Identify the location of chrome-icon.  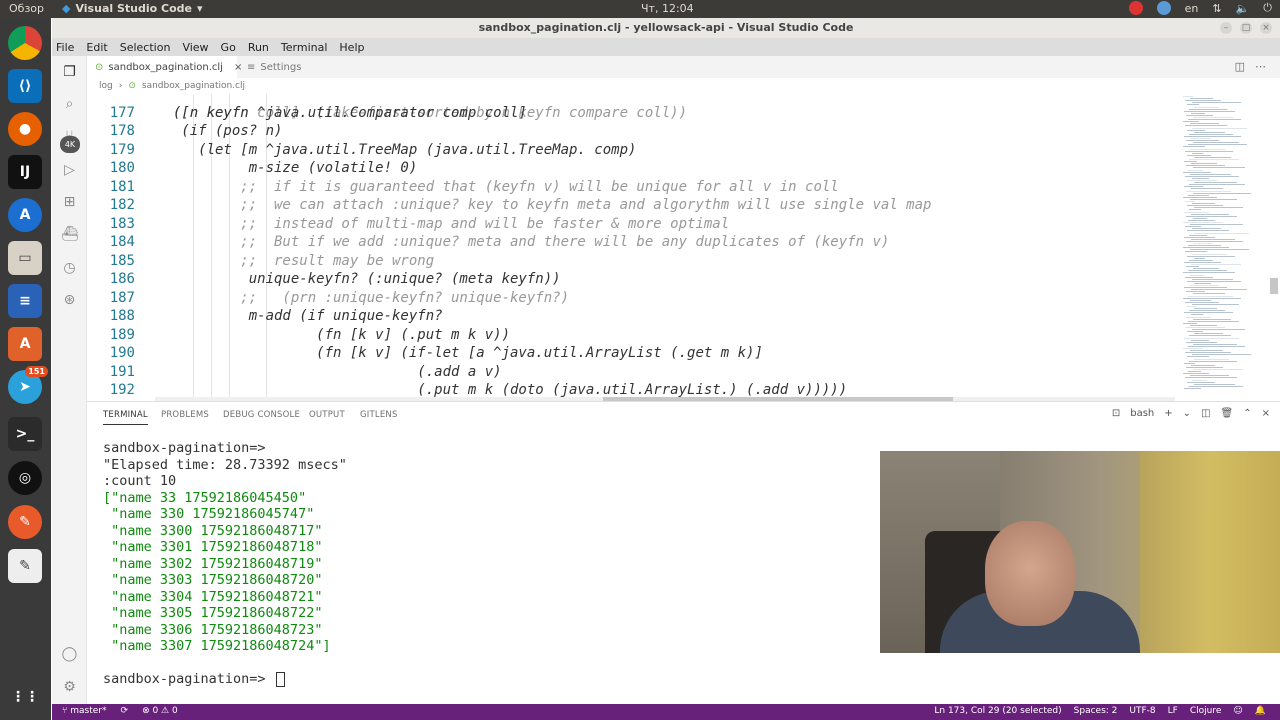
(25, 43).